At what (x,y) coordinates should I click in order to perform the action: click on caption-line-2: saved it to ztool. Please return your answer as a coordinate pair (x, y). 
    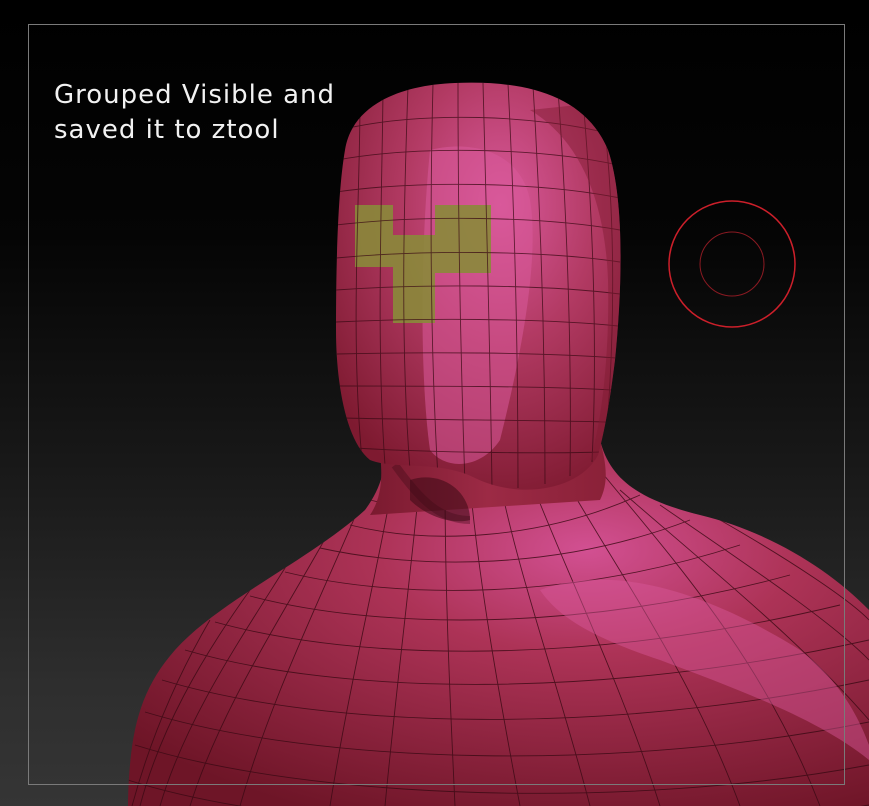
    Looking at the image, I should click on (167, 130).